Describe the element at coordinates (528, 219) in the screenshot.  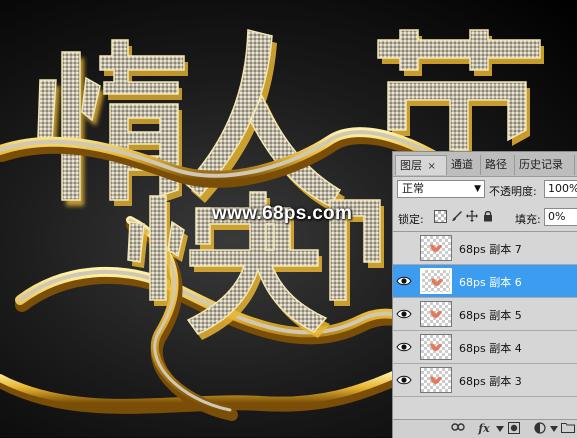
I see `fill-label: 填充:` at that location.